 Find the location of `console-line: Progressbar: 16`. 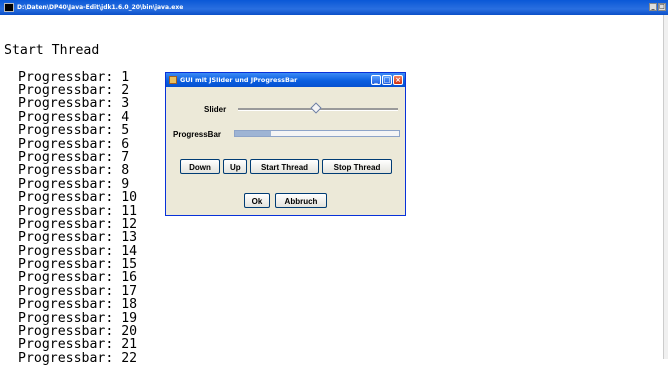

console-line: Progressbar: 16 is located at coordinates (78, 278).